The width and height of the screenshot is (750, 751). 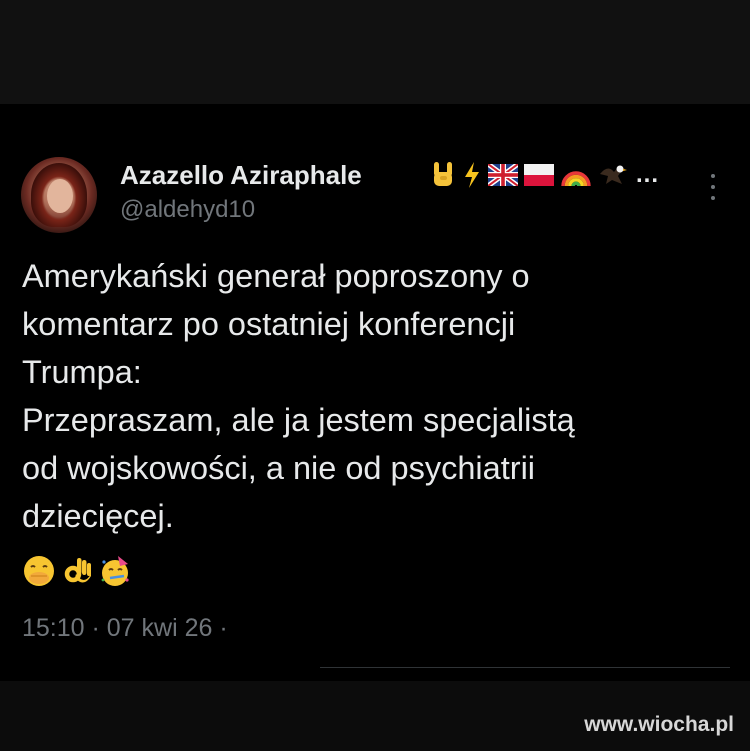 I want to click on top-band, so click(x=375, y=52).